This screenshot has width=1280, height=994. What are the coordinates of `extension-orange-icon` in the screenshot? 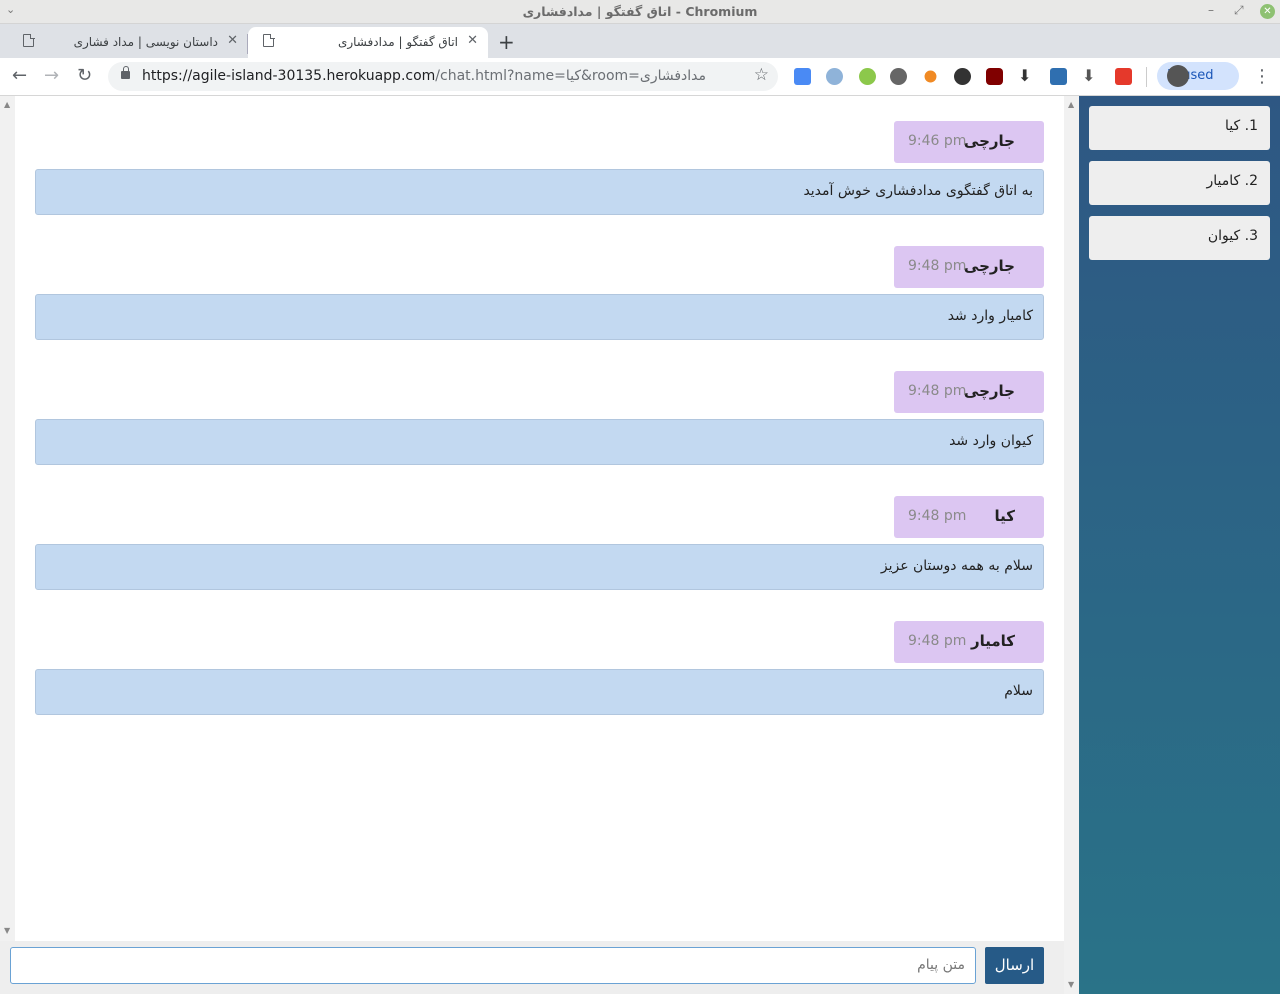 It's located at (930, 76).